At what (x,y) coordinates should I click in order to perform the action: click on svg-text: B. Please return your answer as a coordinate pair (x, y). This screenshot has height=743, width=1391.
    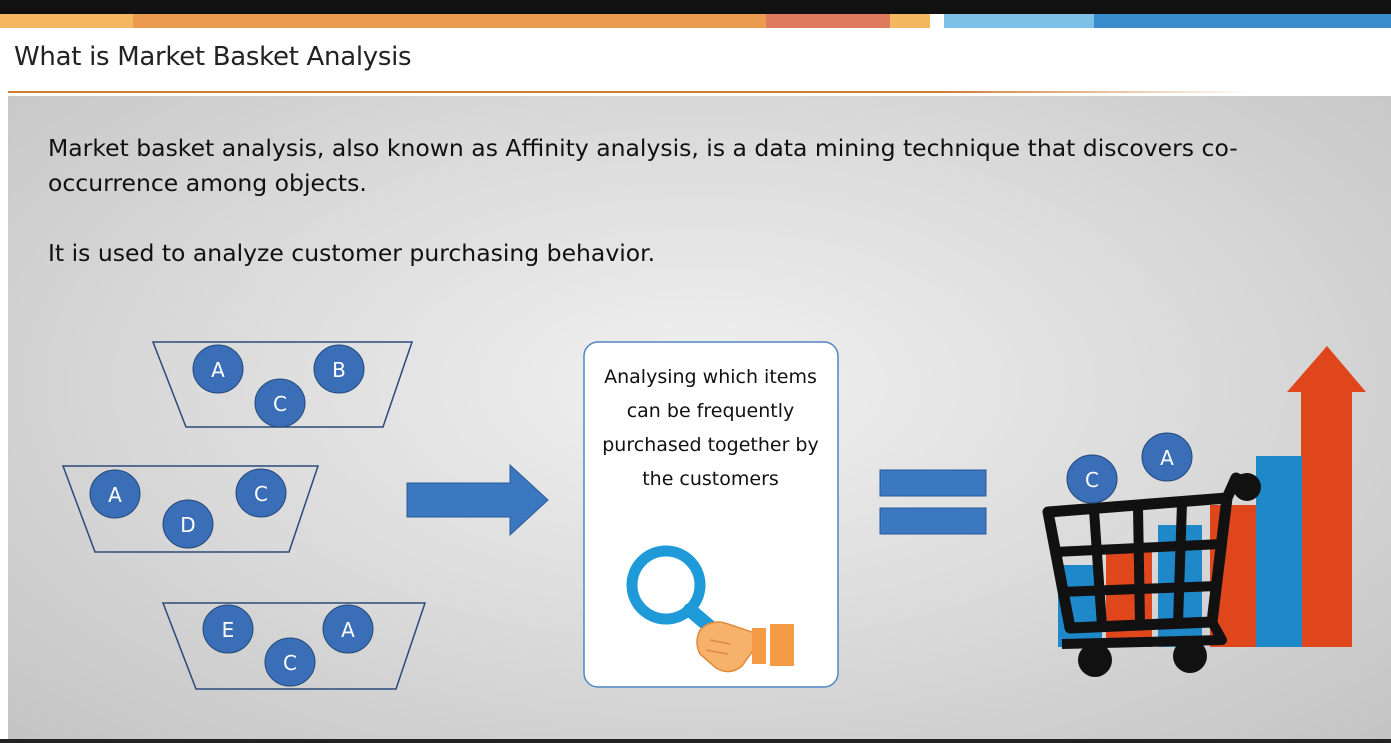
    Looking at the image, I should click on (339, 370).